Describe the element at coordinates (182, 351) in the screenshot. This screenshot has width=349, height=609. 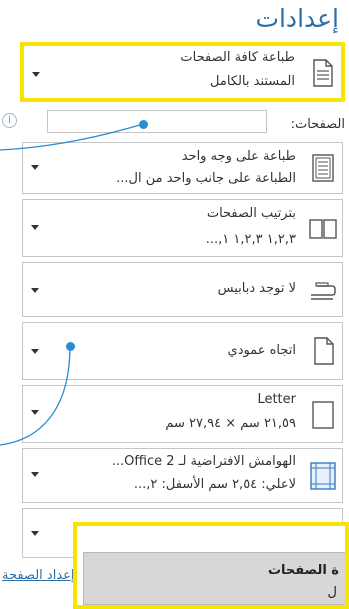
I see `orientation-dropdown: اتجاه عمودي` at that location.